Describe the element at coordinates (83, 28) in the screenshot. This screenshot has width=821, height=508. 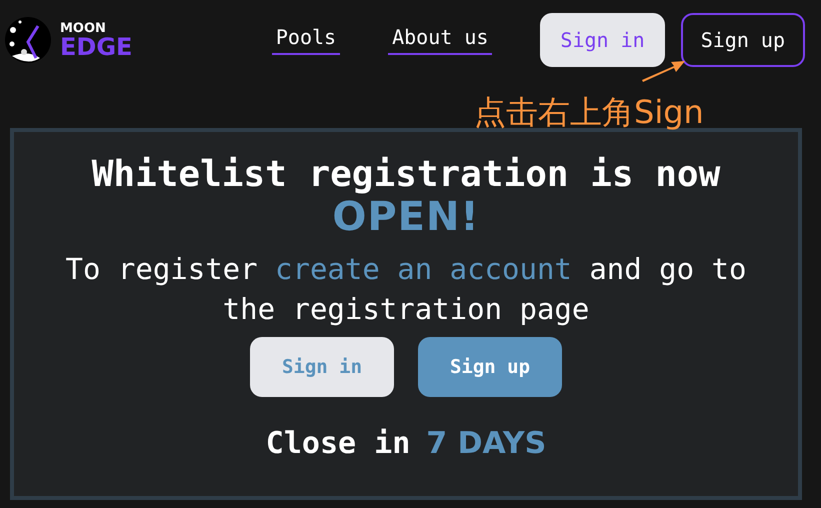
I see `logo-text: MOON` at that location.